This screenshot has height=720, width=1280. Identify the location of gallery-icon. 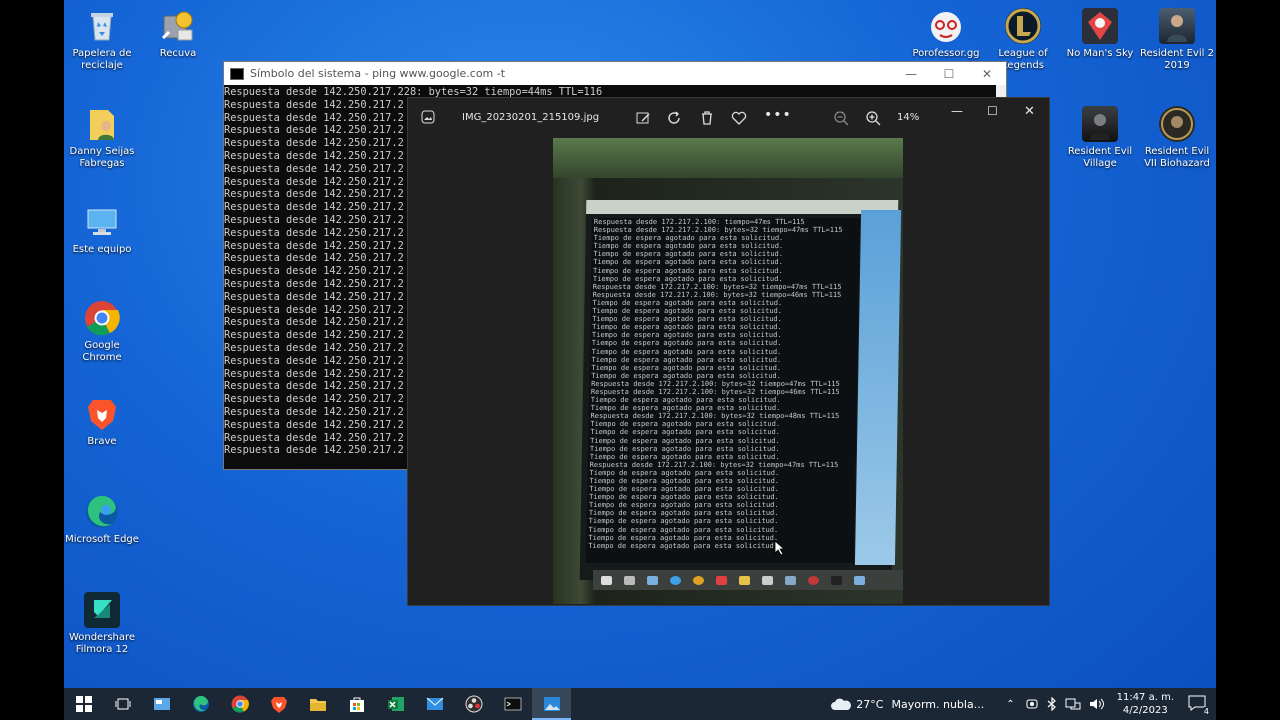
(428, 118).